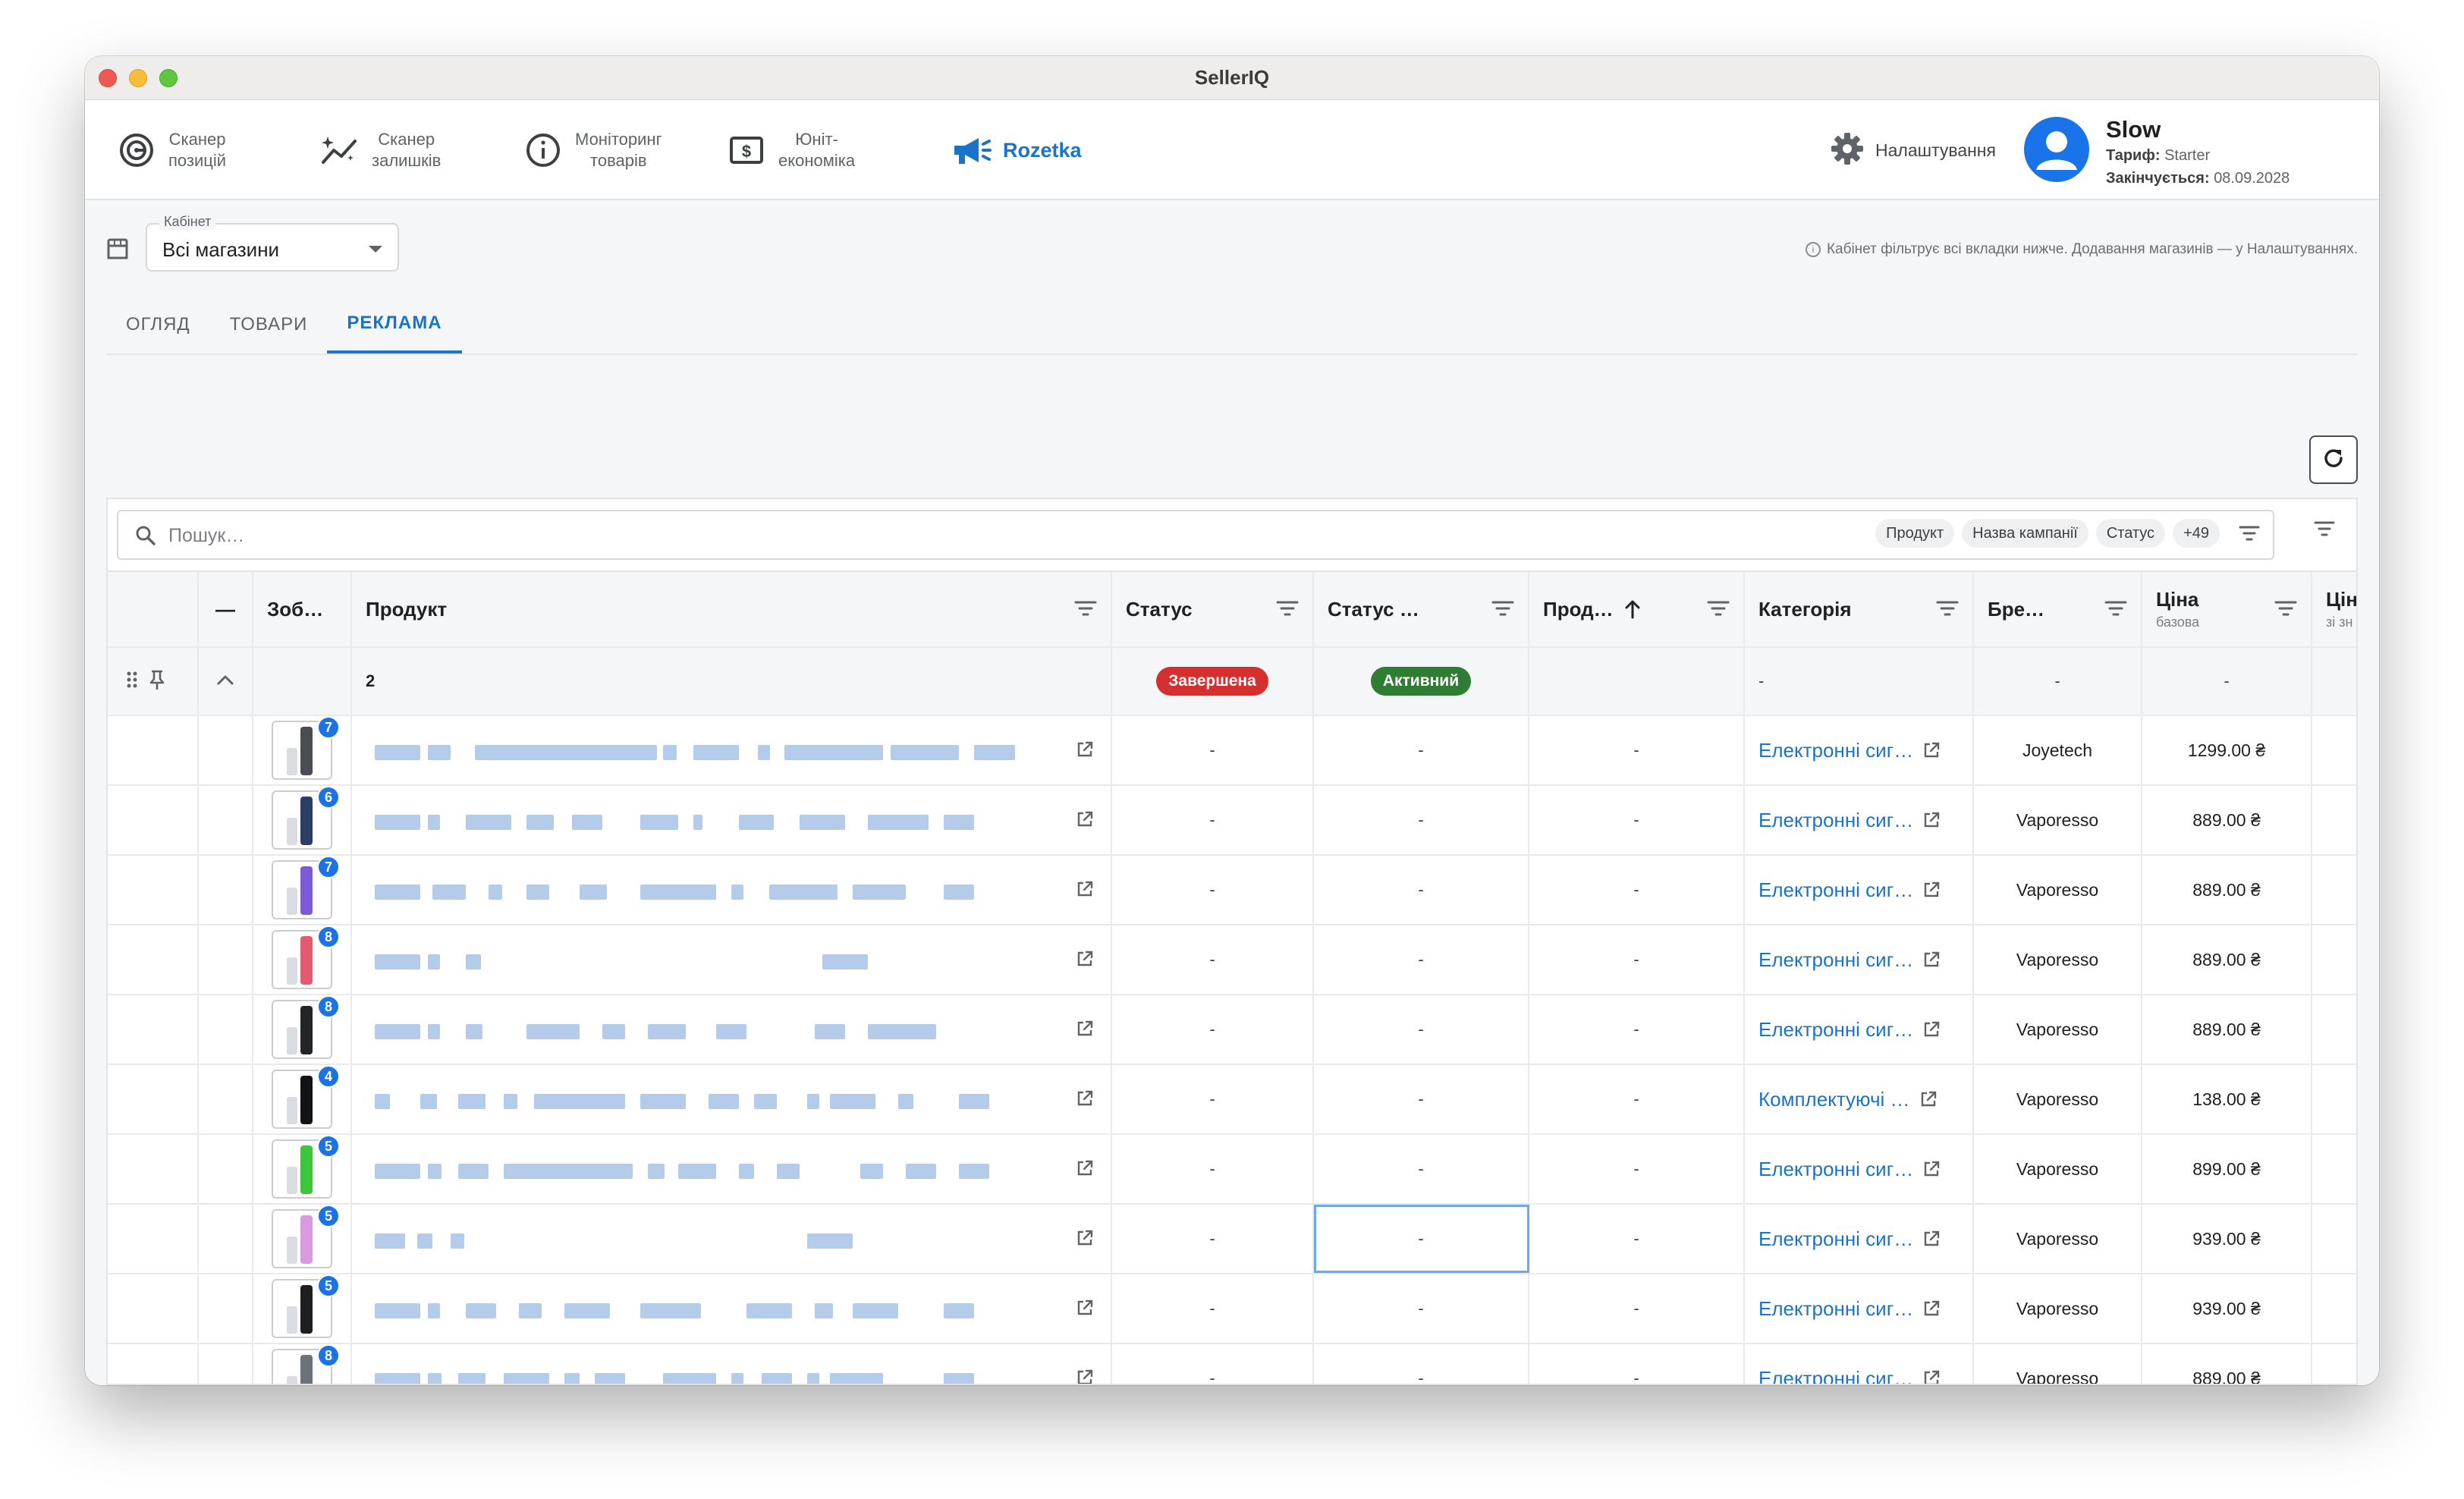  What do you see at coordinates (2025, 534) in the screenshot?
I see `search-chip-campaign: Назва кампанії` at bounding box center [2025, 534].